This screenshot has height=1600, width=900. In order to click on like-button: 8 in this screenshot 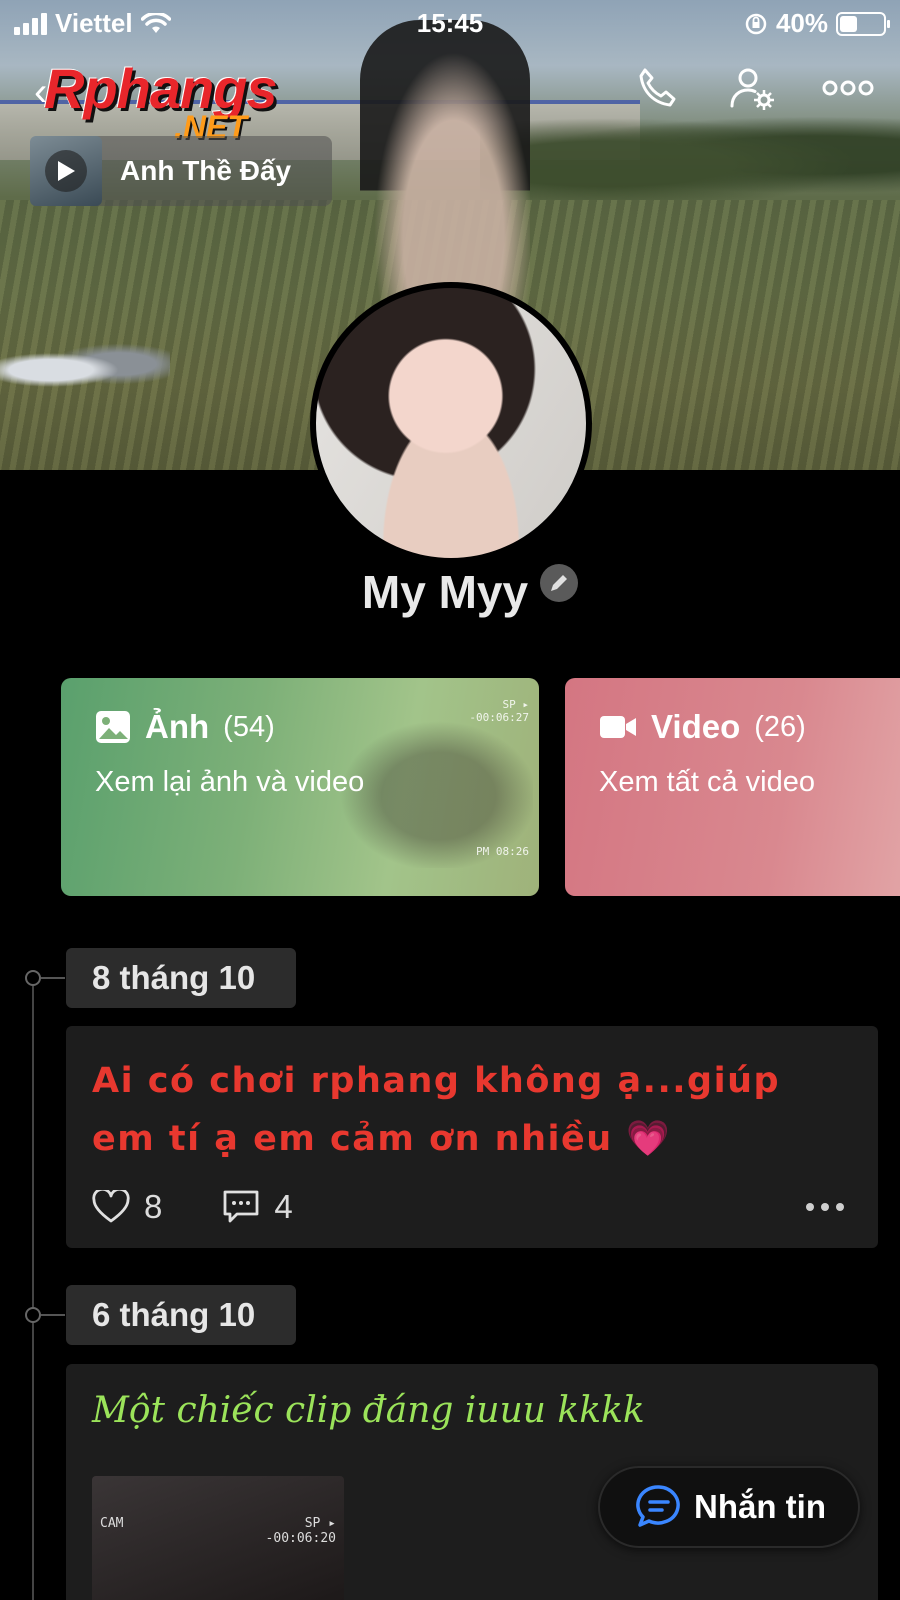, I will do `click(127, 1207)`.